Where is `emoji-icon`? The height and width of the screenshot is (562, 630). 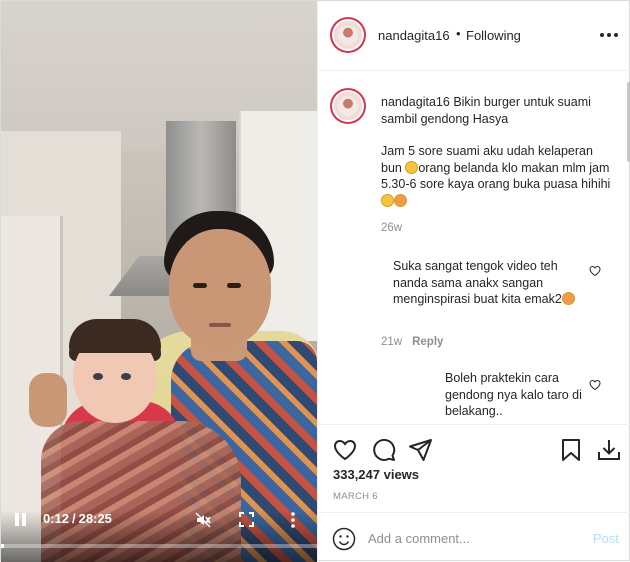
emoji-icon is located at coordinates (568, 298).